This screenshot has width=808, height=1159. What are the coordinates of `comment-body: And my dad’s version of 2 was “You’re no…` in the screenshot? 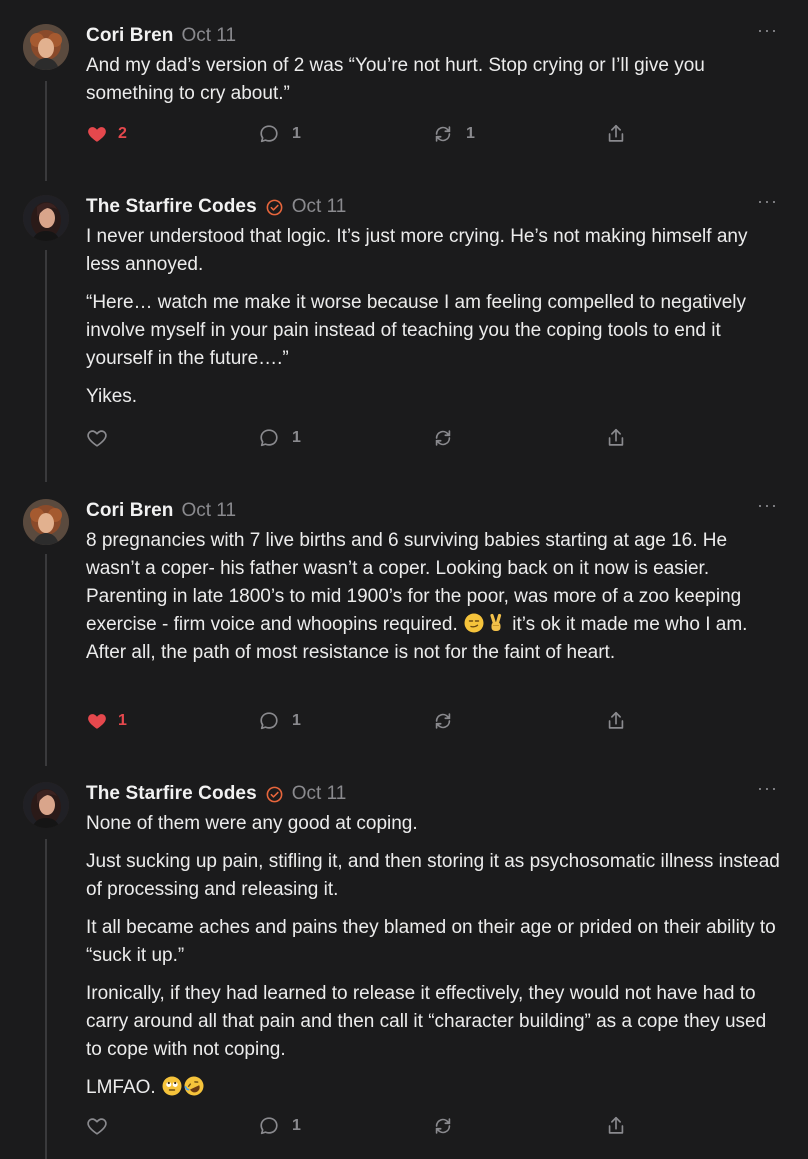 It's located at (436, 85).